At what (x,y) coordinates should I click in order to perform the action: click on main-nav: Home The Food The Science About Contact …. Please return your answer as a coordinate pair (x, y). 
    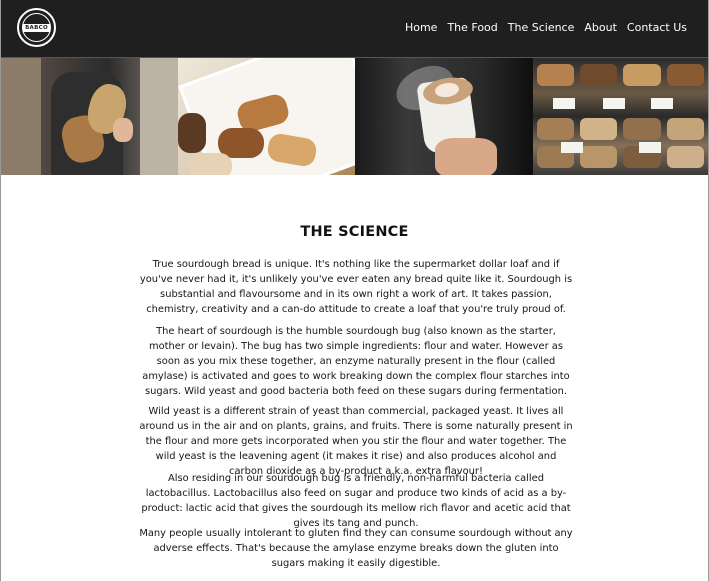
    Looking at the image, I should click on (546, 28).